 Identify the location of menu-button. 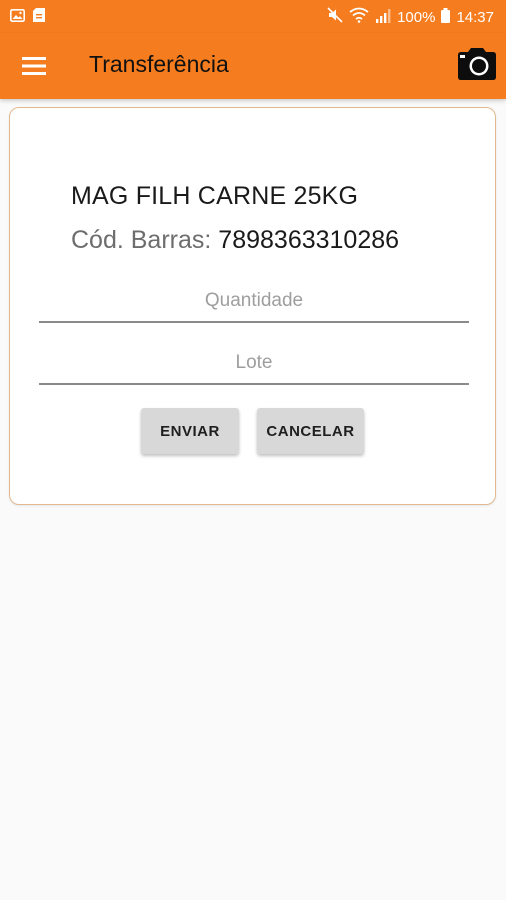
(34, 66).